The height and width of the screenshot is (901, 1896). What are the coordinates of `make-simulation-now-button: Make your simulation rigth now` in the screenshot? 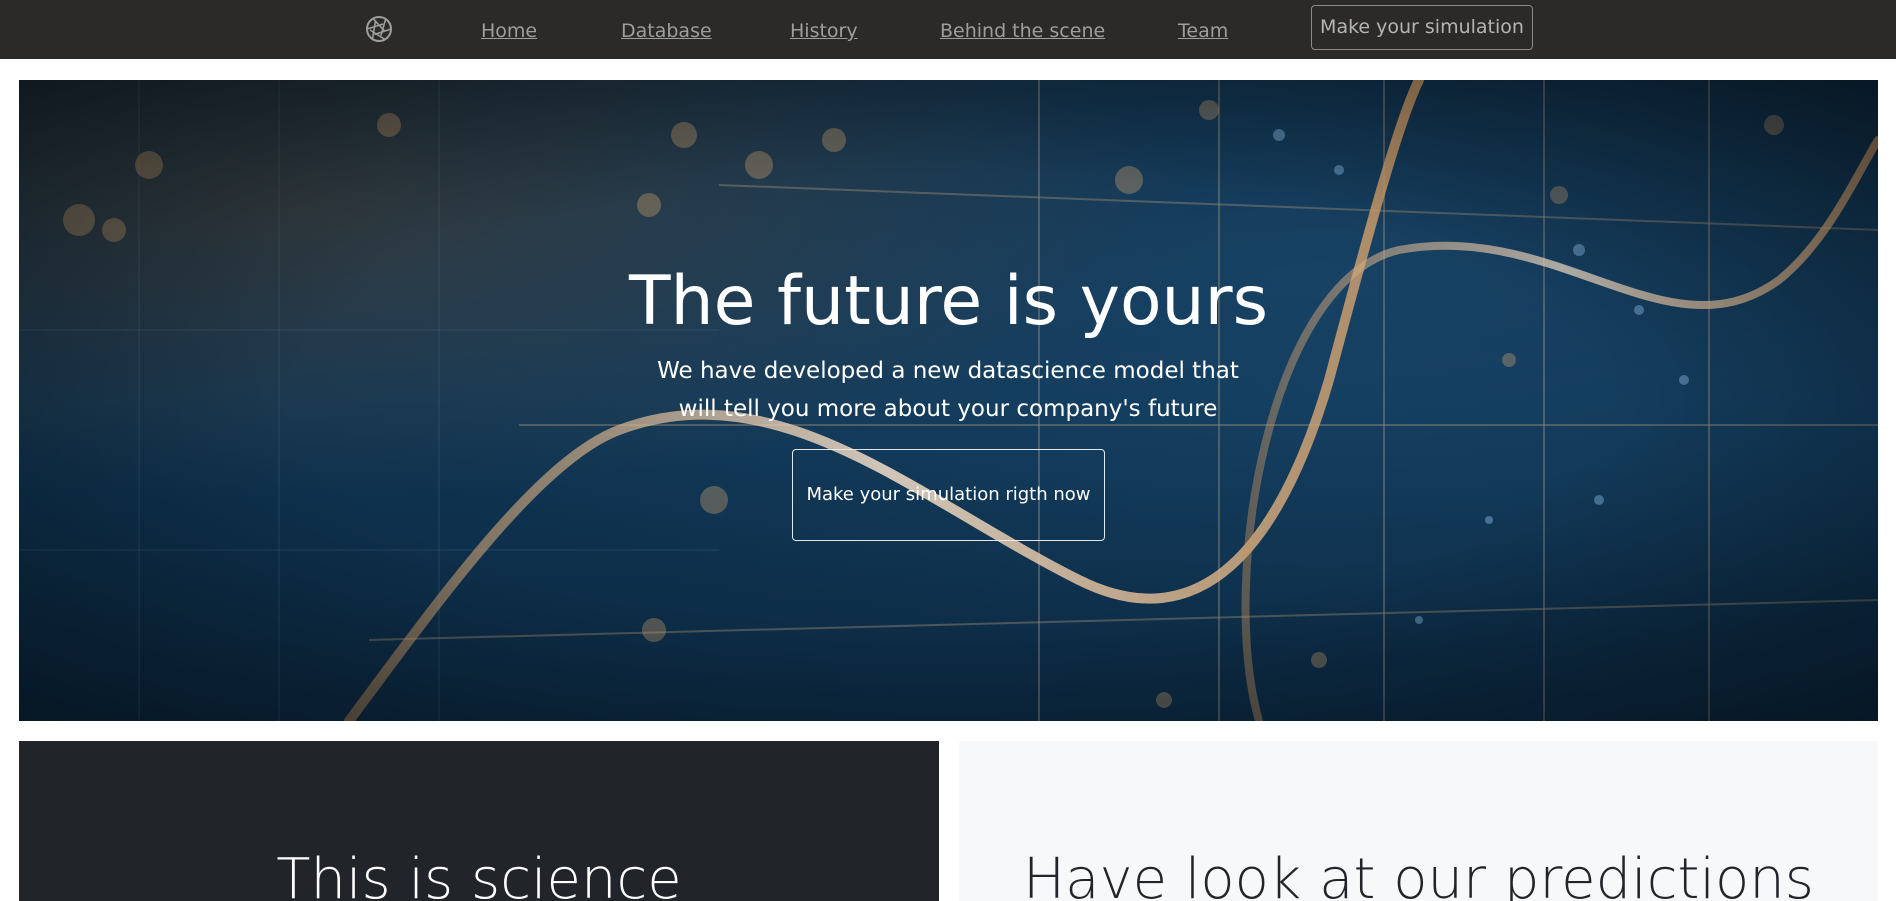 It's located at (948, 495).